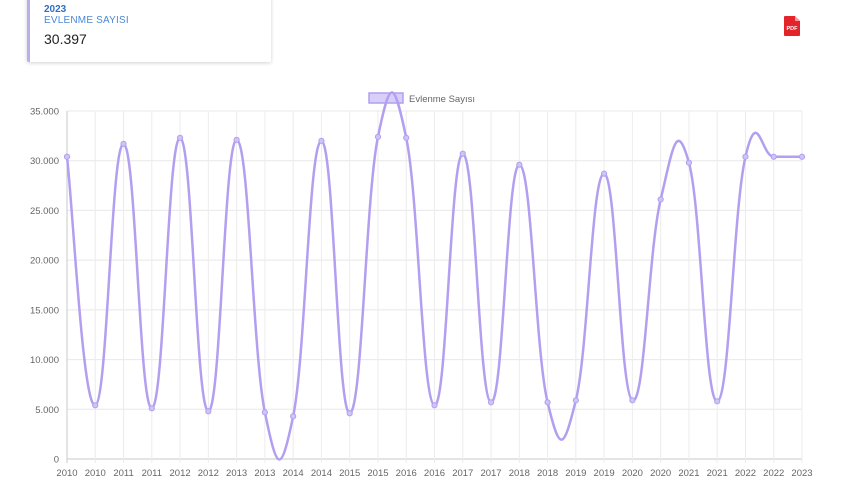 This screenshot has width=850, height=478. What do you see at coordinates (44, 360) in the screenshot?
I see `y-tick-label: 10.000` at bounding box center [44, 360].